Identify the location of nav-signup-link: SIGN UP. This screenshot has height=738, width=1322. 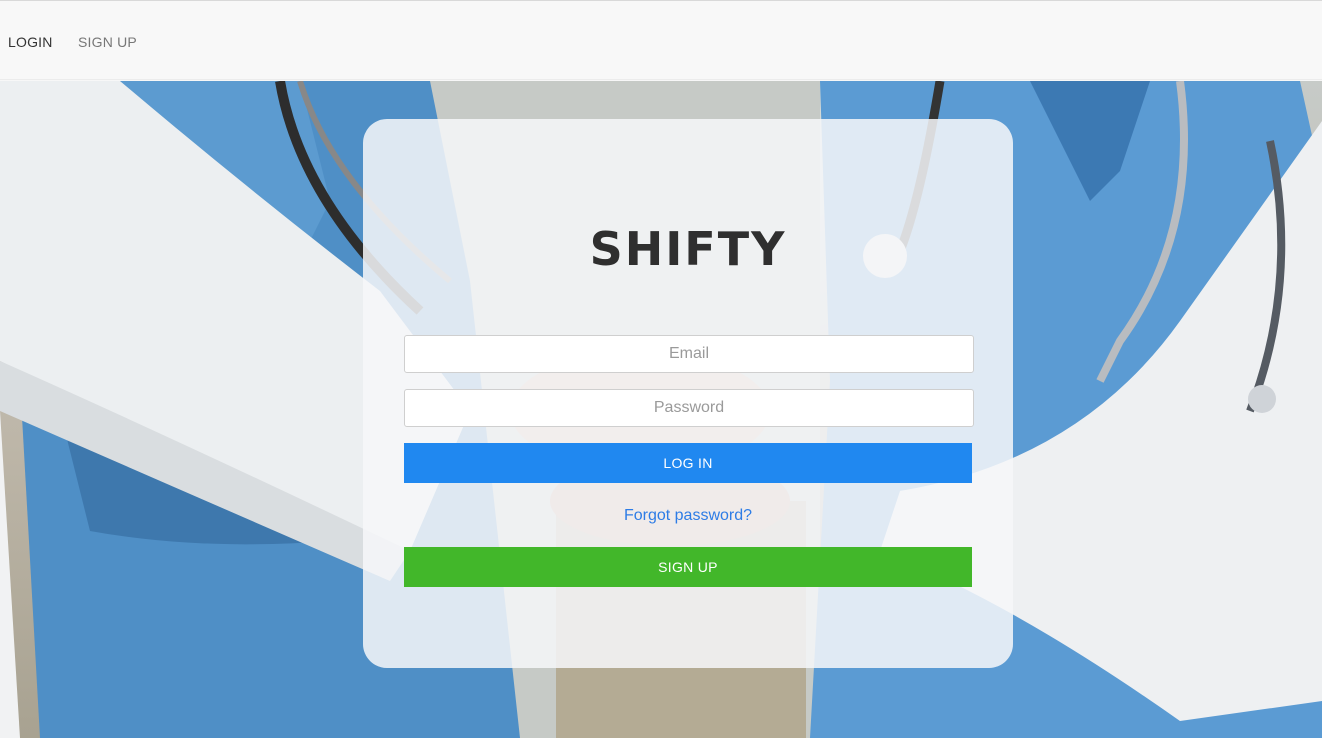
(107, 42).